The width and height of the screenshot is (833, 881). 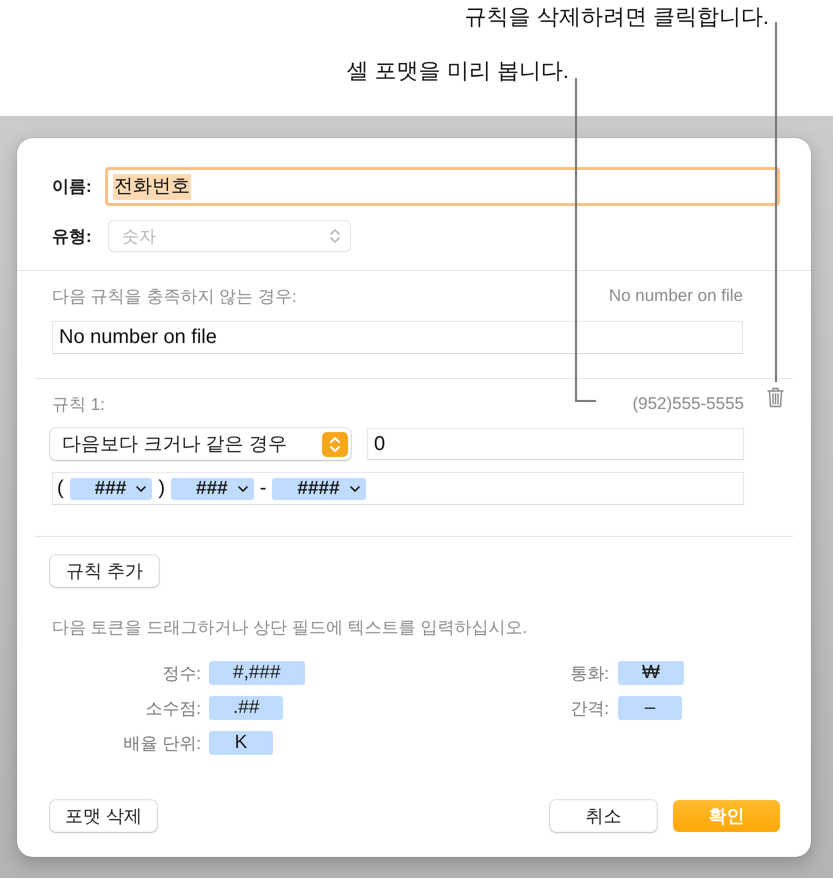 What do you see at coordinates (181, 673) in the screenshot?
I see `token-label: 정수:` at bounding box center [181, 673].